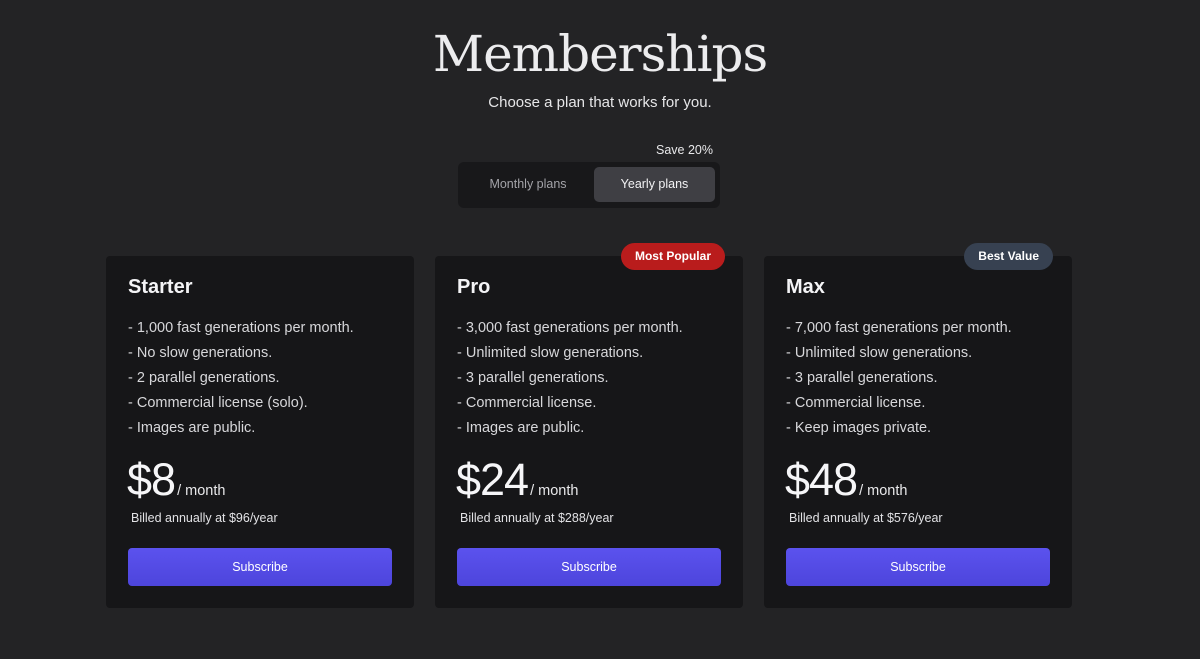 The width and height of the screenshot is (1200, 659). I want to click on feature-item: - No slow generations., so click(200, 353).